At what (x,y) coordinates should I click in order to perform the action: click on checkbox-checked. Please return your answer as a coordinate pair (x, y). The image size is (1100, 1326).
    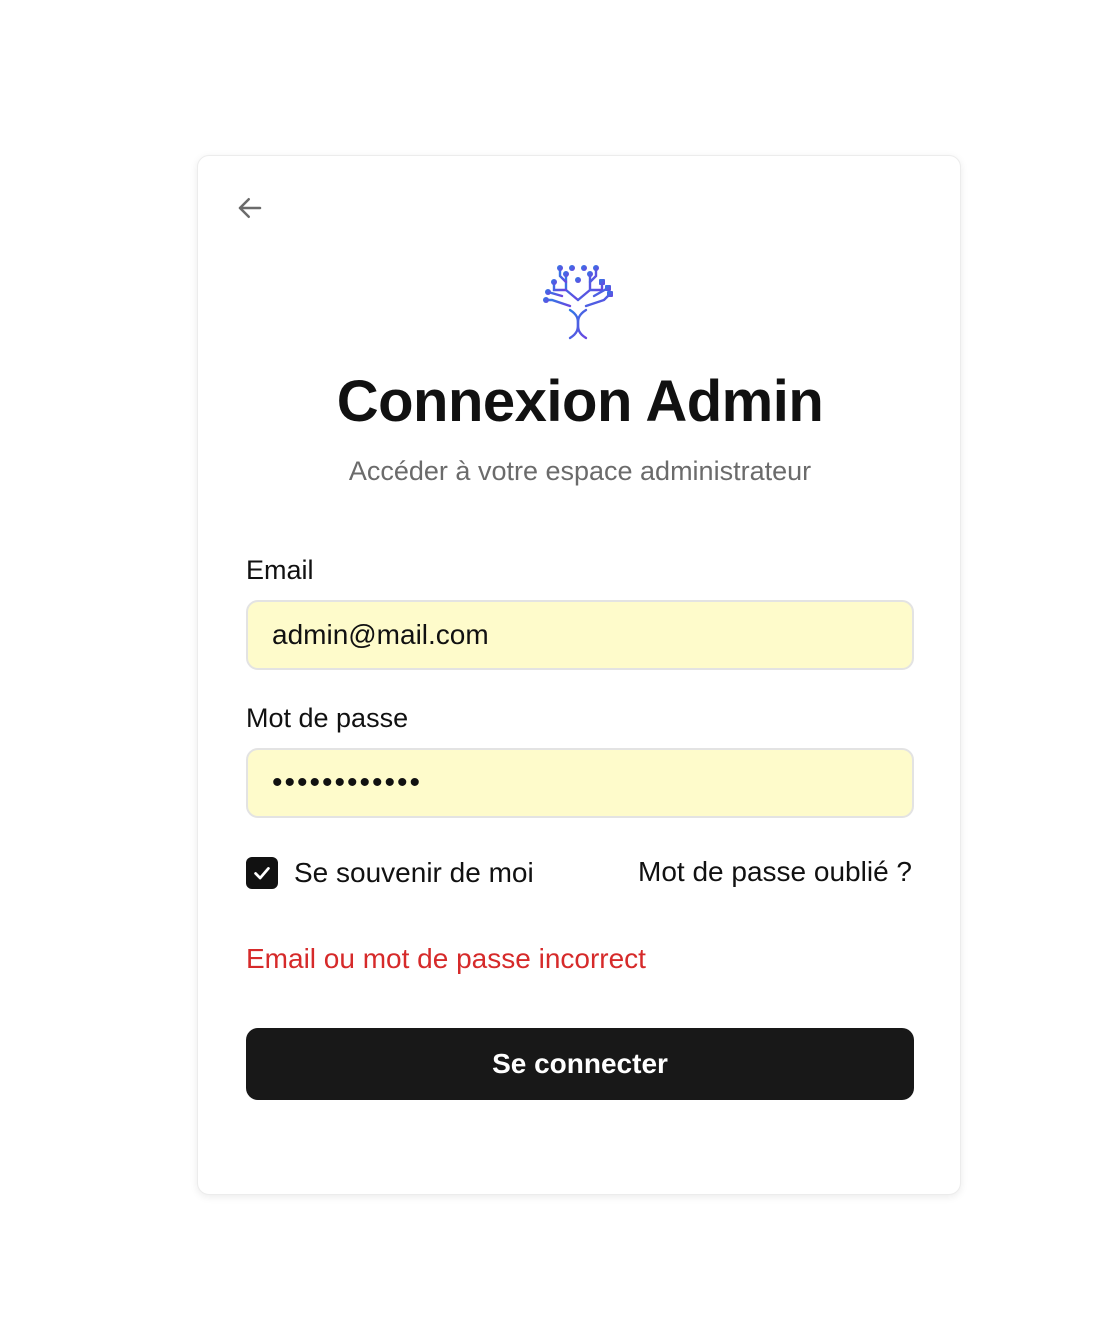
    Looking at the image, I should click on (262, 873).